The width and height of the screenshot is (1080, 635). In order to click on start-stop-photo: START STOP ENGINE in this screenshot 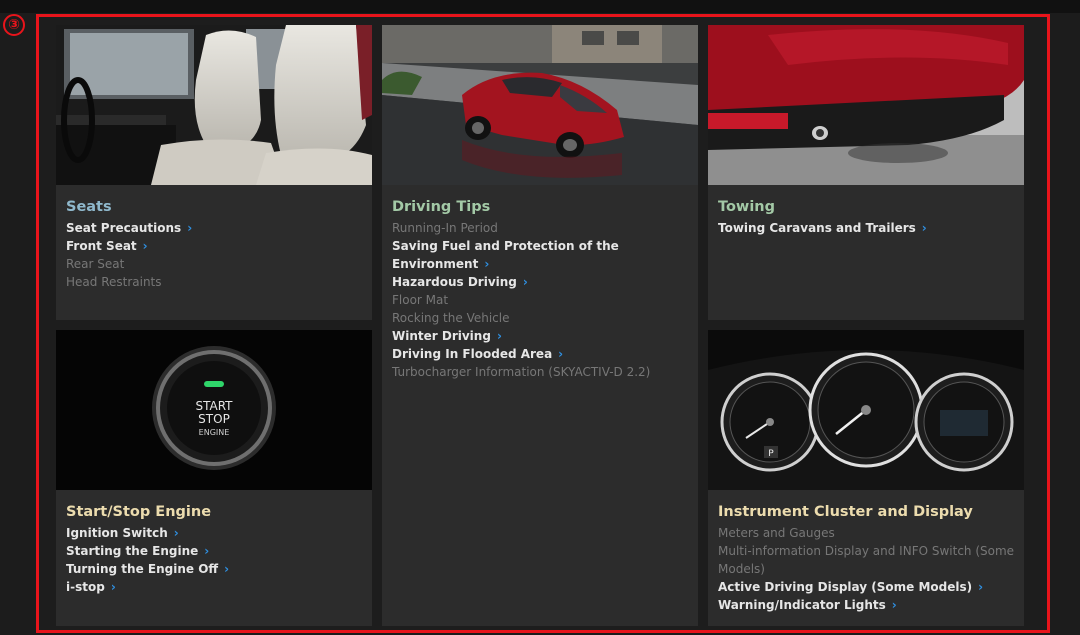, I will do `click(214, 410)`.